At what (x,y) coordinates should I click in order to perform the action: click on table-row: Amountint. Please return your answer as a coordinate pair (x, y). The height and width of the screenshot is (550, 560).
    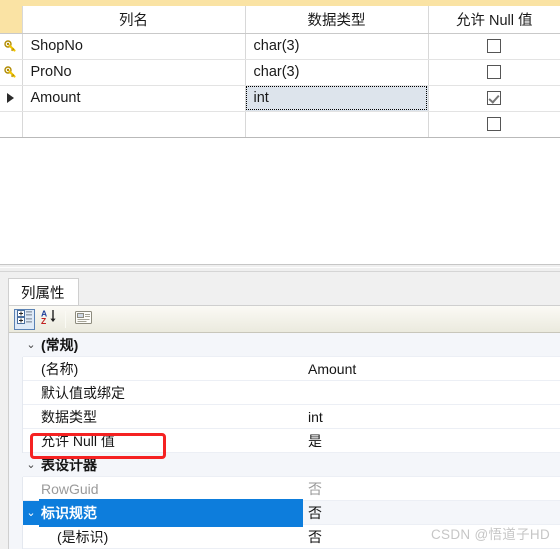
    Looking at the image, I should click on (280, 98).